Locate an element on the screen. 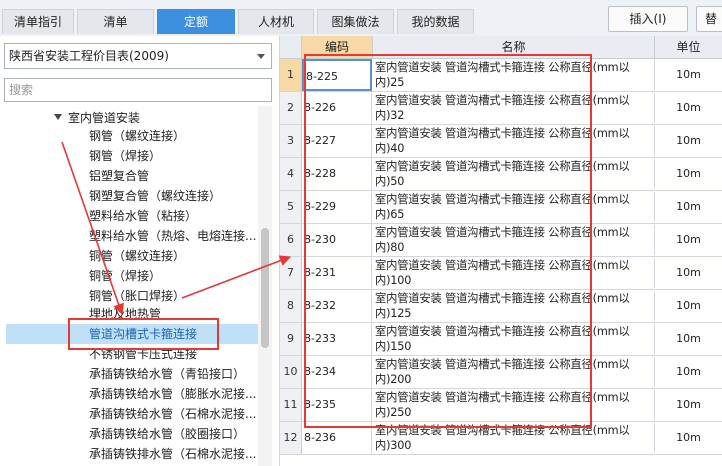 This screenshot has height=466, width=722. row-number: 12 is located at coordinates (291, 438).